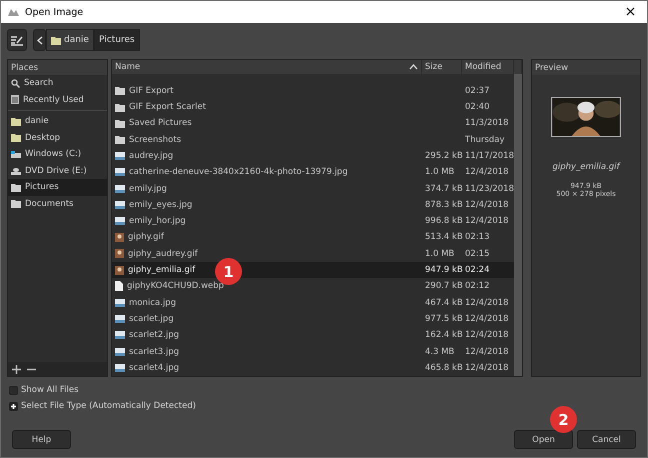 Image resolution: width=648 pixels, height=458 pixels. I want to click on dialog-button: Cancel, so click(606, 439).